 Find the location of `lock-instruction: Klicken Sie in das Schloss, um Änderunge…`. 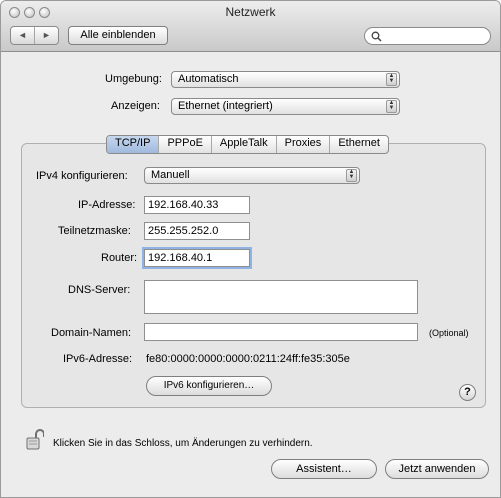

lock-instruction: Klicken Sie in das Schloss, um Änderunge… is located at coordinates (183, 443).